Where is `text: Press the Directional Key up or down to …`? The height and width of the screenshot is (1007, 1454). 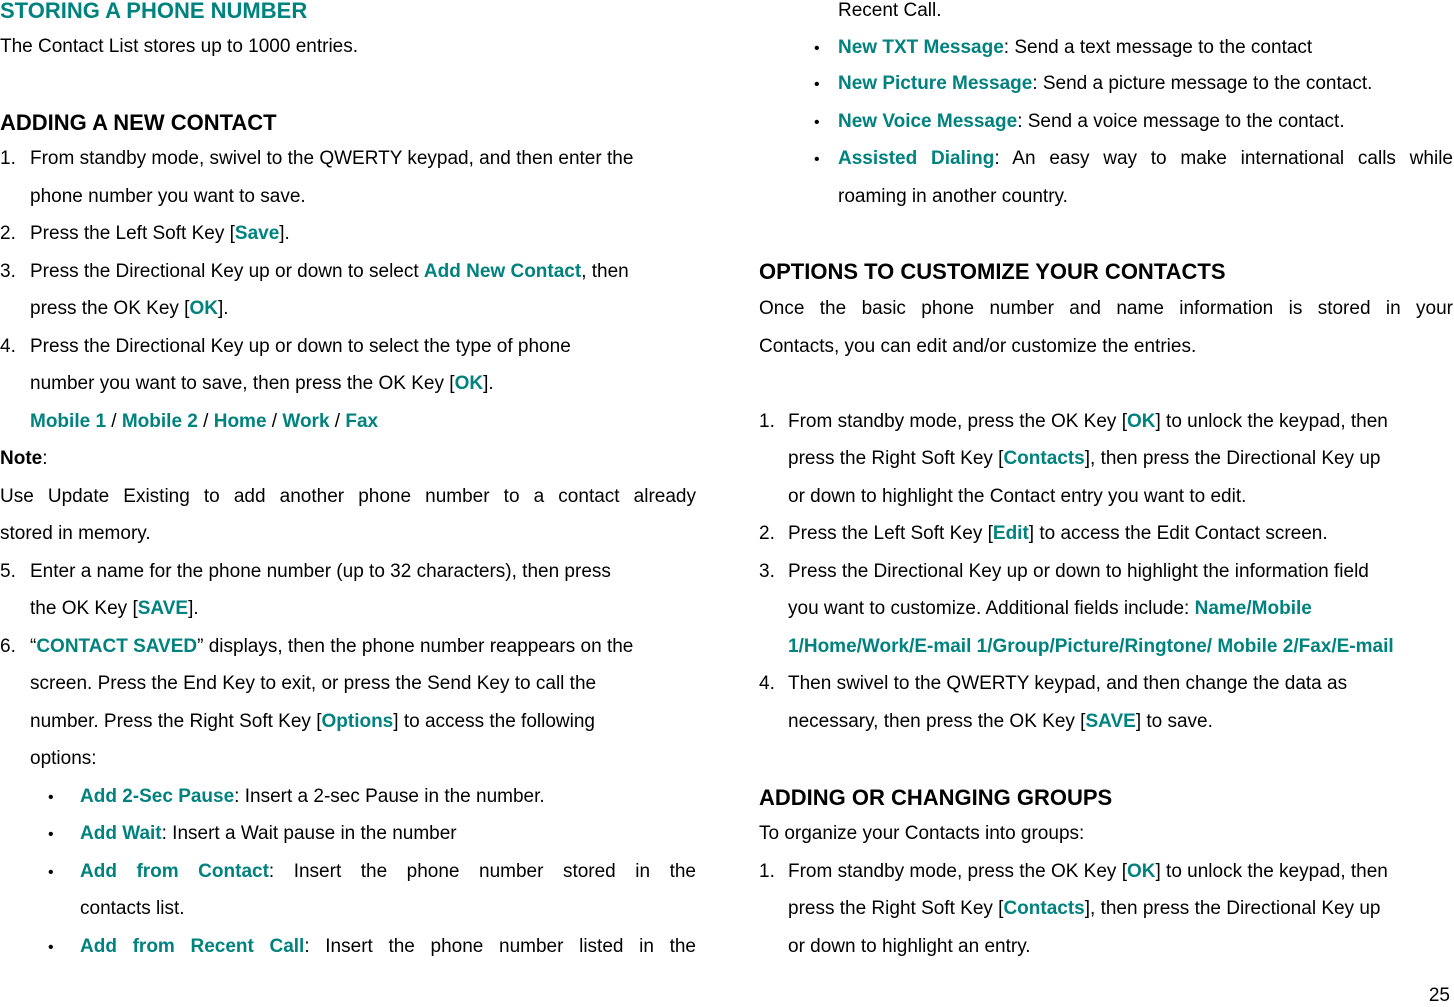
text: Press the Directional Key up or down to … is located at coordinates (227, 271).